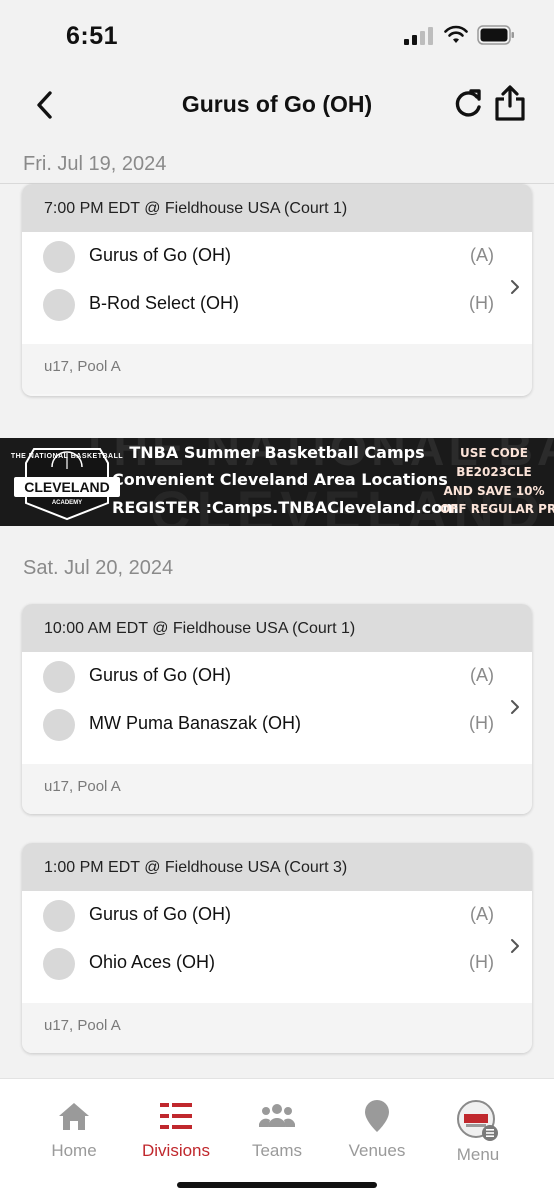 The height and width of the screenshot is (1200, 554). Describe the element at coordinates (176, 1116) in the screenshot. I see `divisions-icon` at that location.